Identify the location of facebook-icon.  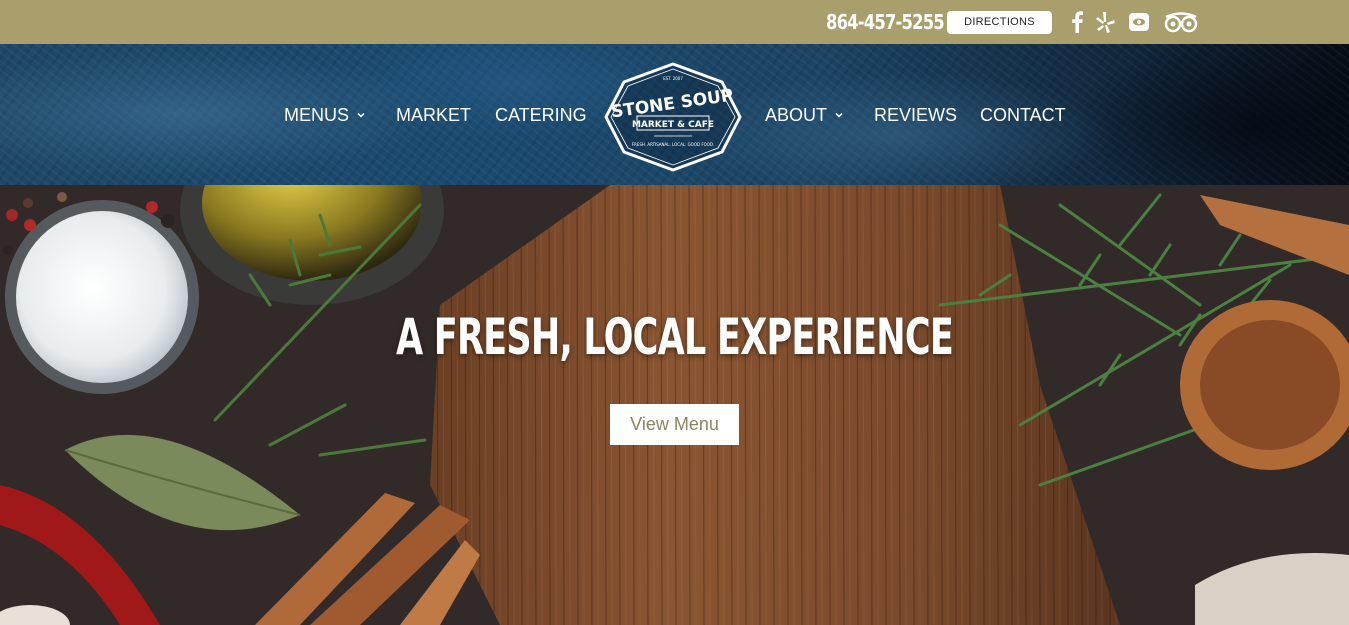
(1077, 22).